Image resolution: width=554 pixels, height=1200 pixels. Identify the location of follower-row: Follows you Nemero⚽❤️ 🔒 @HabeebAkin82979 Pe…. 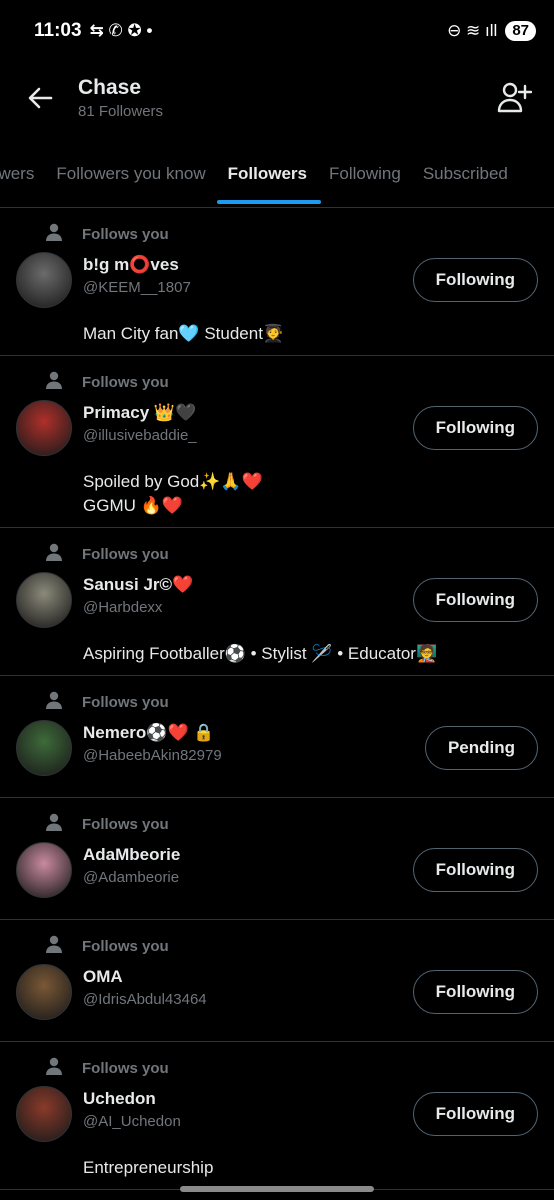
(277, 737).